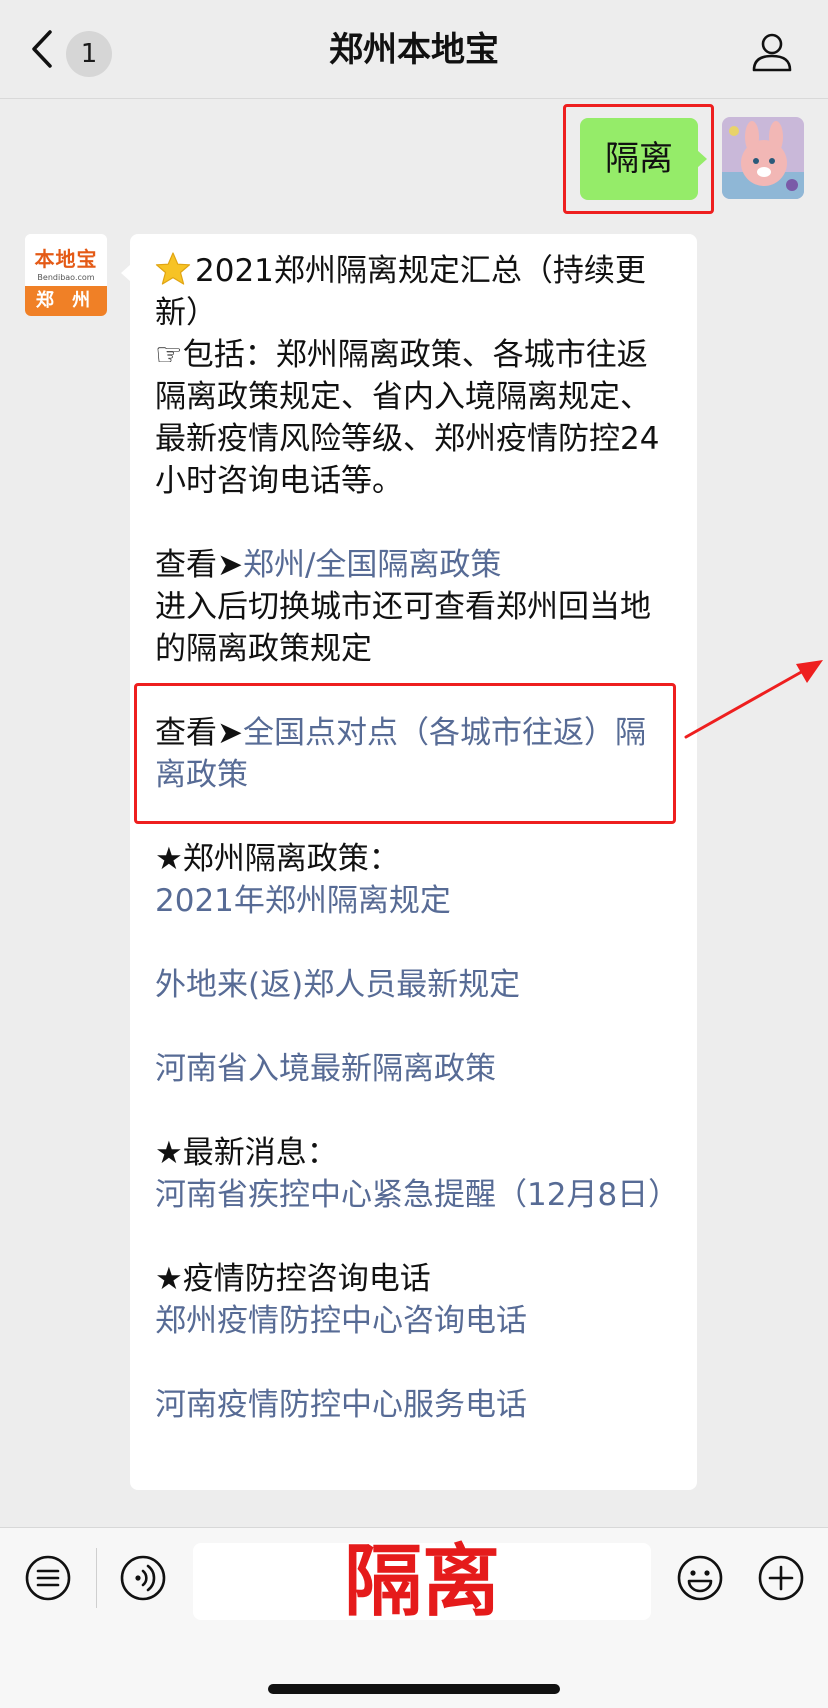 The height and width of the screenshot is (1708, 828). I want to click on view-line-1: 查看➤郑州/全国隔离政策, so click(328, 565).